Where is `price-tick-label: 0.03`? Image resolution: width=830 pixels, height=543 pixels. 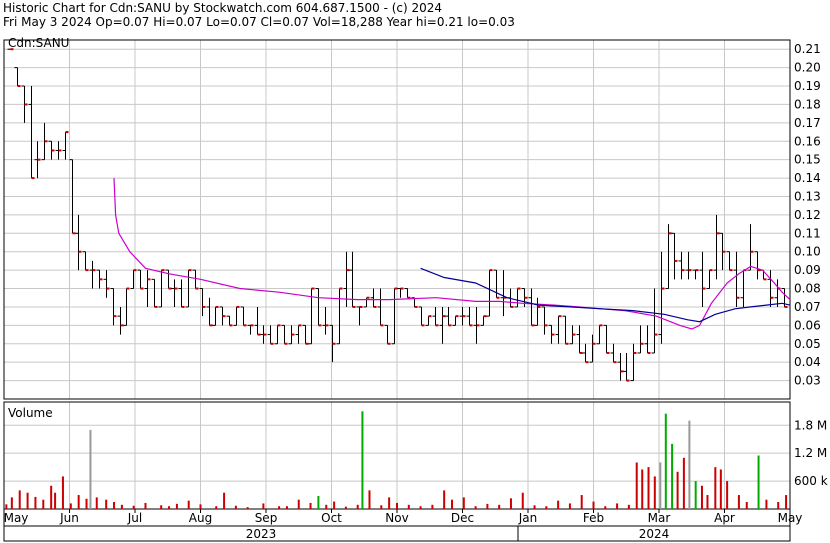
price-tick-label: 0.03 is located at coordinates (807, 381).